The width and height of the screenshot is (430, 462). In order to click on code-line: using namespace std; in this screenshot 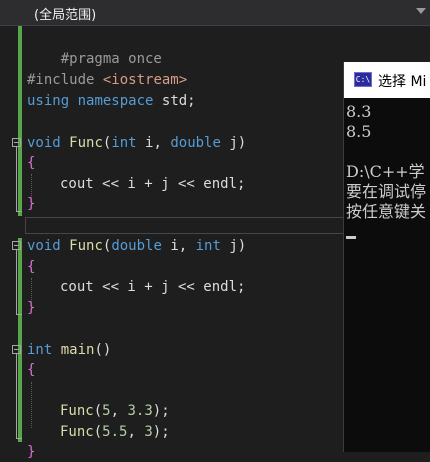, I will do `click(111, 101)`.